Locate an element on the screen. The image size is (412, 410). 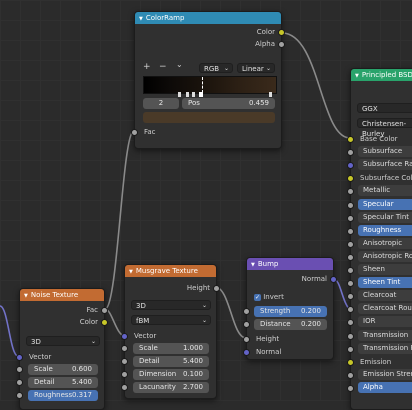
fac-input-socket is located at coordinates (134, 132).